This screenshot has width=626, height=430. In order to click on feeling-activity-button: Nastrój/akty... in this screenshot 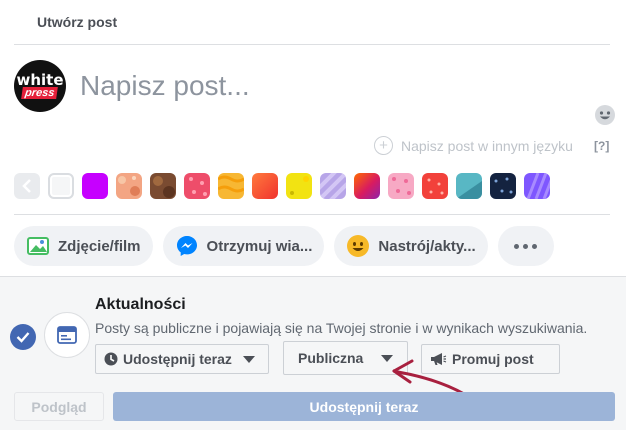, I will do `click(411, 246)`.